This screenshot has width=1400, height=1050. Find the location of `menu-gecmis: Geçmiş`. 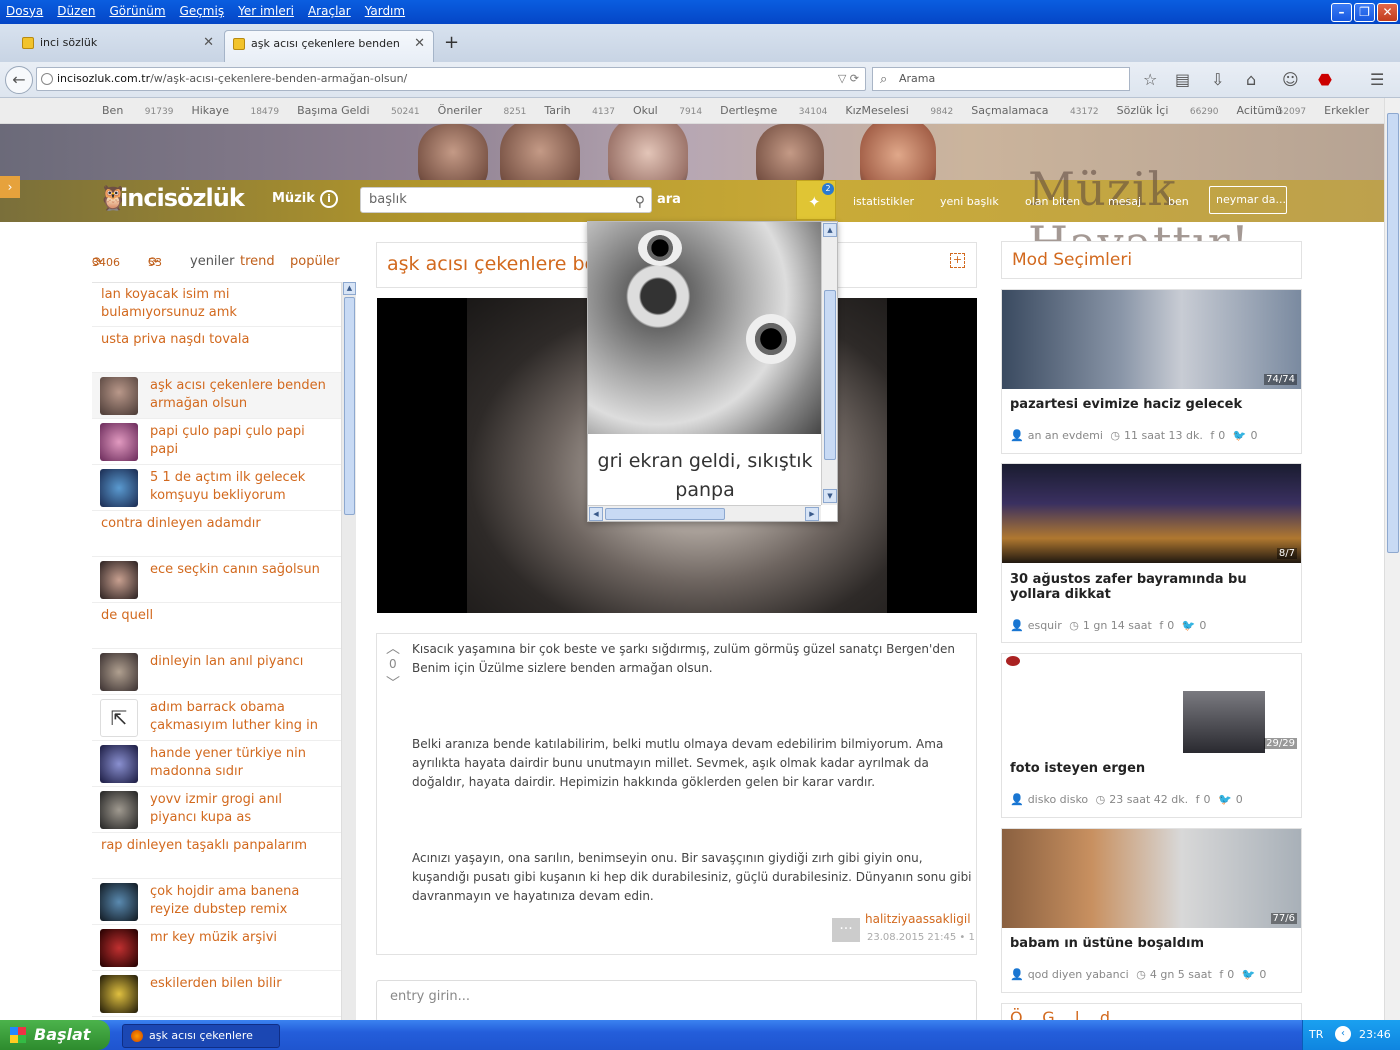

menu-gecmis: Geçmiş is located at coordinates (202, 11).